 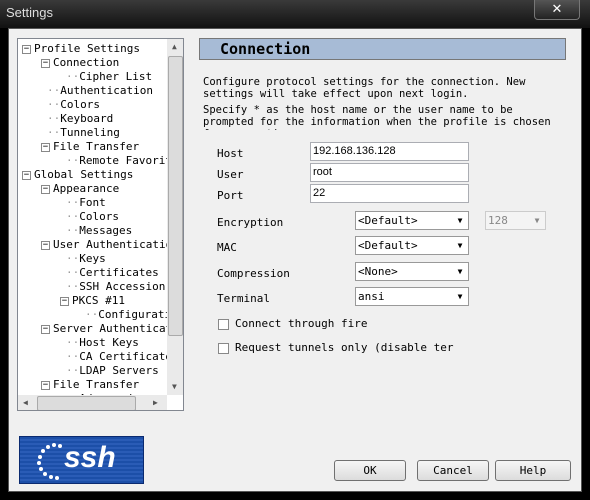 What do you see at coordinates (25, 402) in the screenshot?
I see `scroll-left-icon: ◀` at bounding box center [25, 402].